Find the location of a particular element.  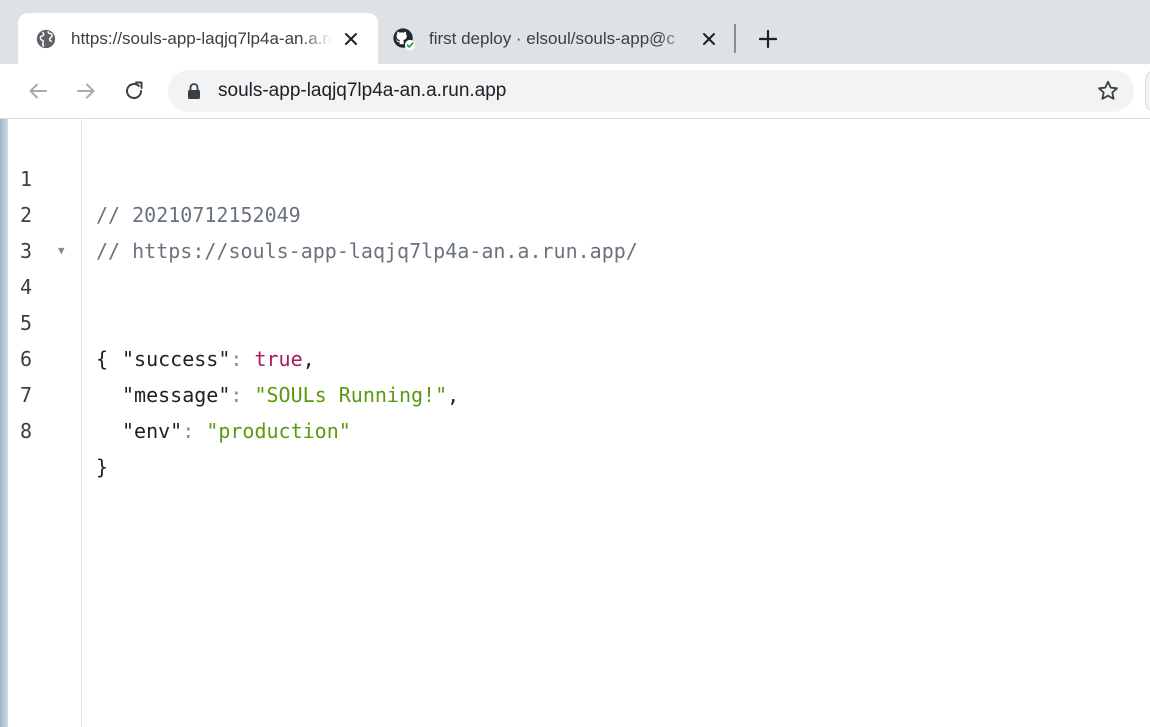

line-number: 8 is located at coordinates (26, 431).